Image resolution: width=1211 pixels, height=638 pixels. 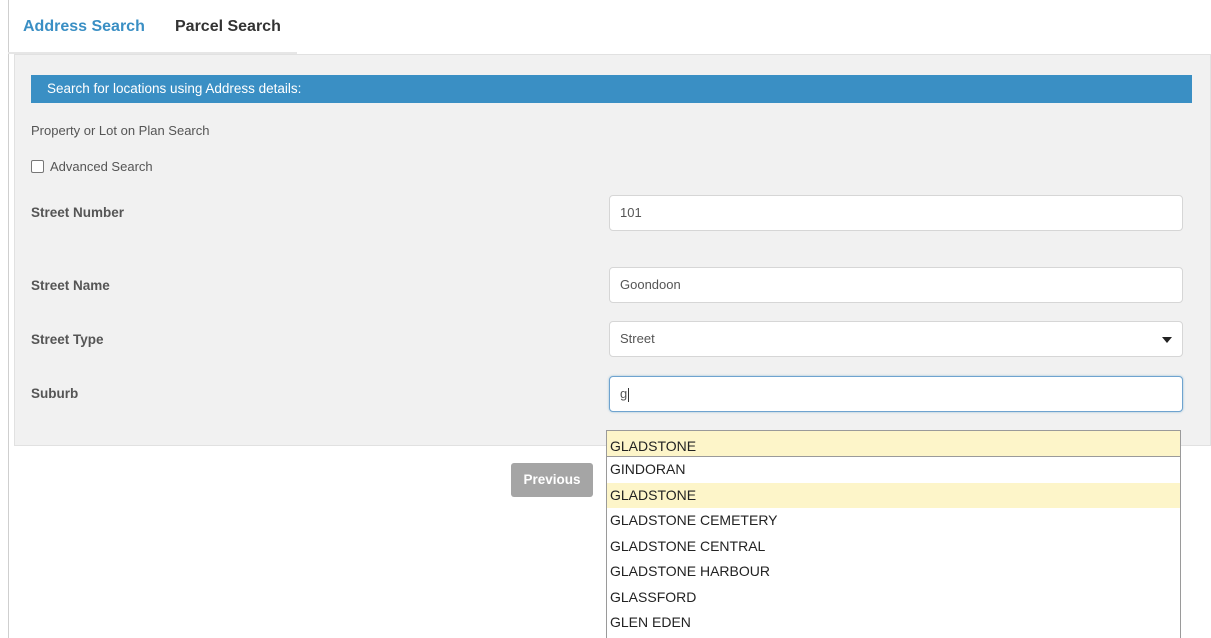 What do you see at coordinates (78, 212) in the screenshot?
I see `street-number-label: Street Number` at bounding box center [78, 212].